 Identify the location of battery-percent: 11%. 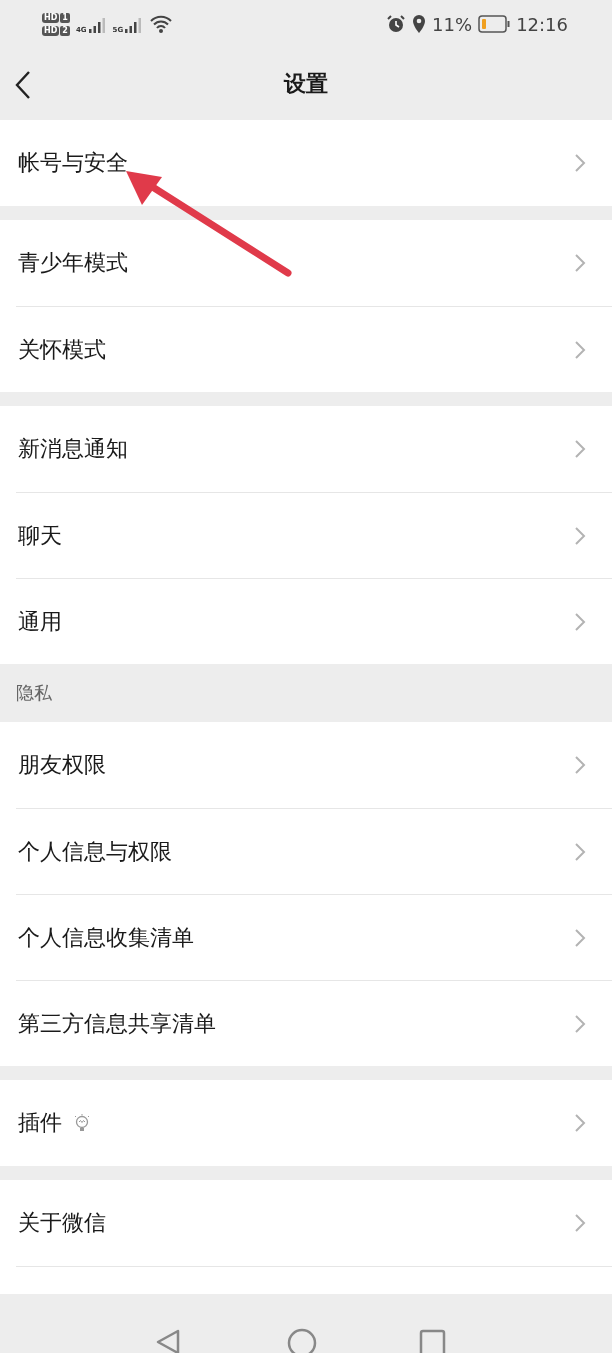
(452, 24).